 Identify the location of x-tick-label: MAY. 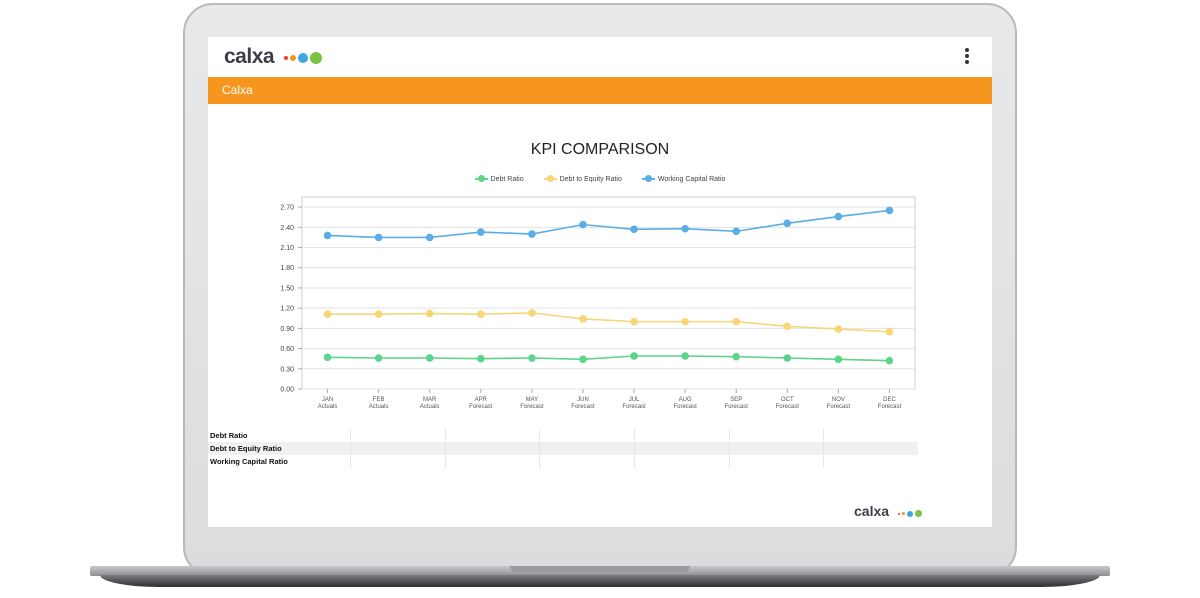
(532, 400).